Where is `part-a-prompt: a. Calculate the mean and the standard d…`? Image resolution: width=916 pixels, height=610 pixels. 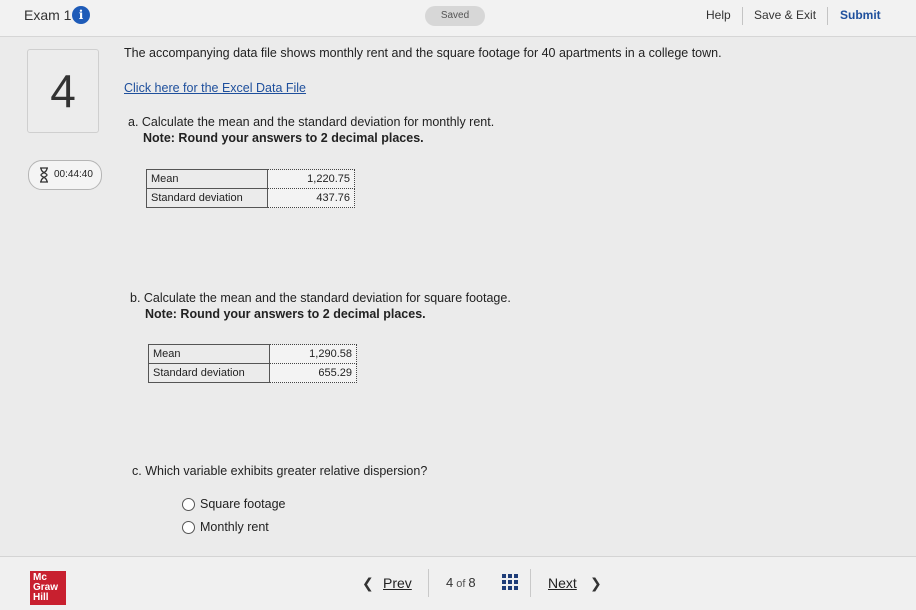 part-a-prompt: a. Calculate the mean and the standard d… is located at coordinates (311, 122).